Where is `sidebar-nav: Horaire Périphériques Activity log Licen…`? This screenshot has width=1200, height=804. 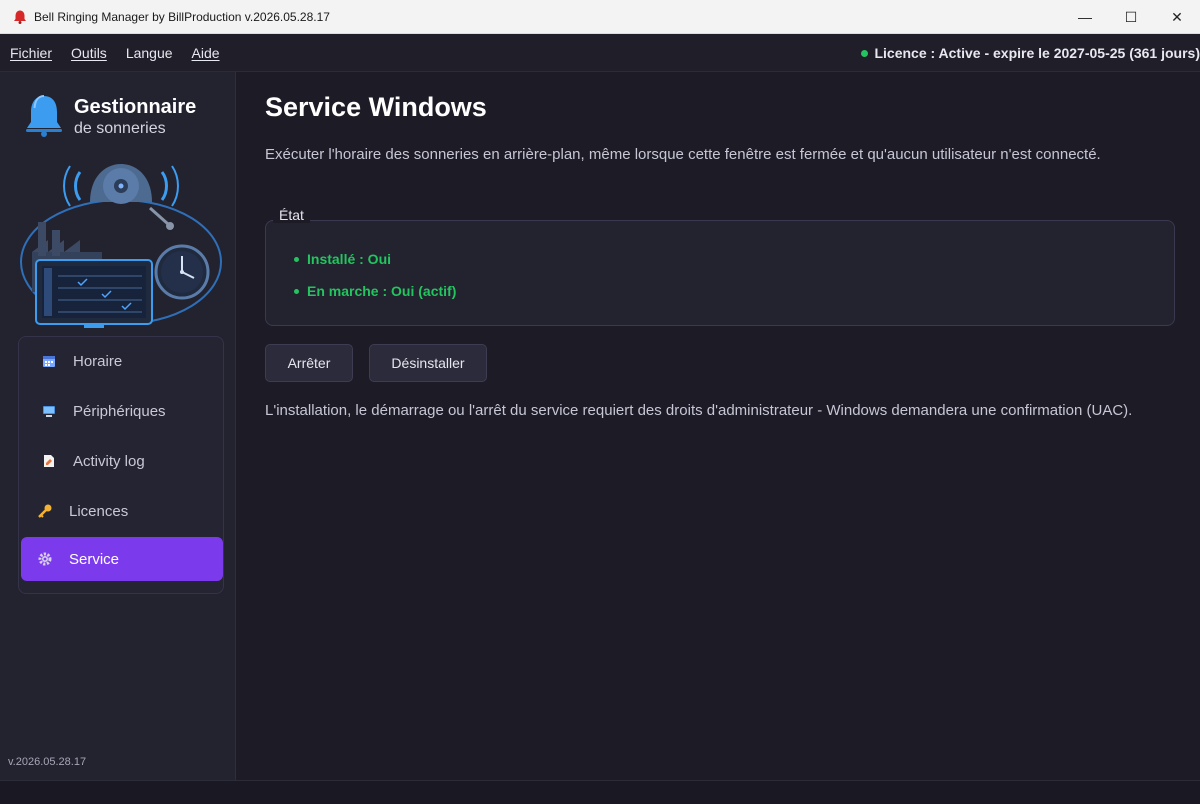
sidebar-nav: Horaire Périphériques Activity log Licen… is located at coordinates (121, 465).